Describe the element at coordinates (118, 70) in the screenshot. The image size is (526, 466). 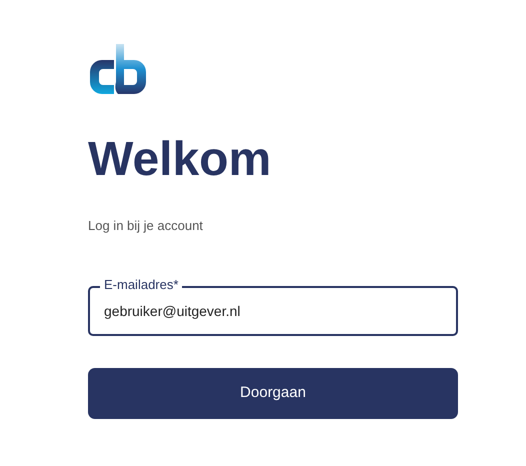
I see `logo-icon` at that location.